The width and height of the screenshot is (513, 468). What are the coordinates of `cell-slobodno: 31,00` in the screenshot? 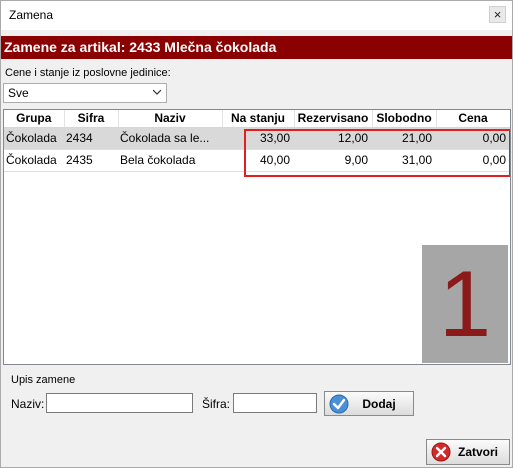 It's located at (404, 160).